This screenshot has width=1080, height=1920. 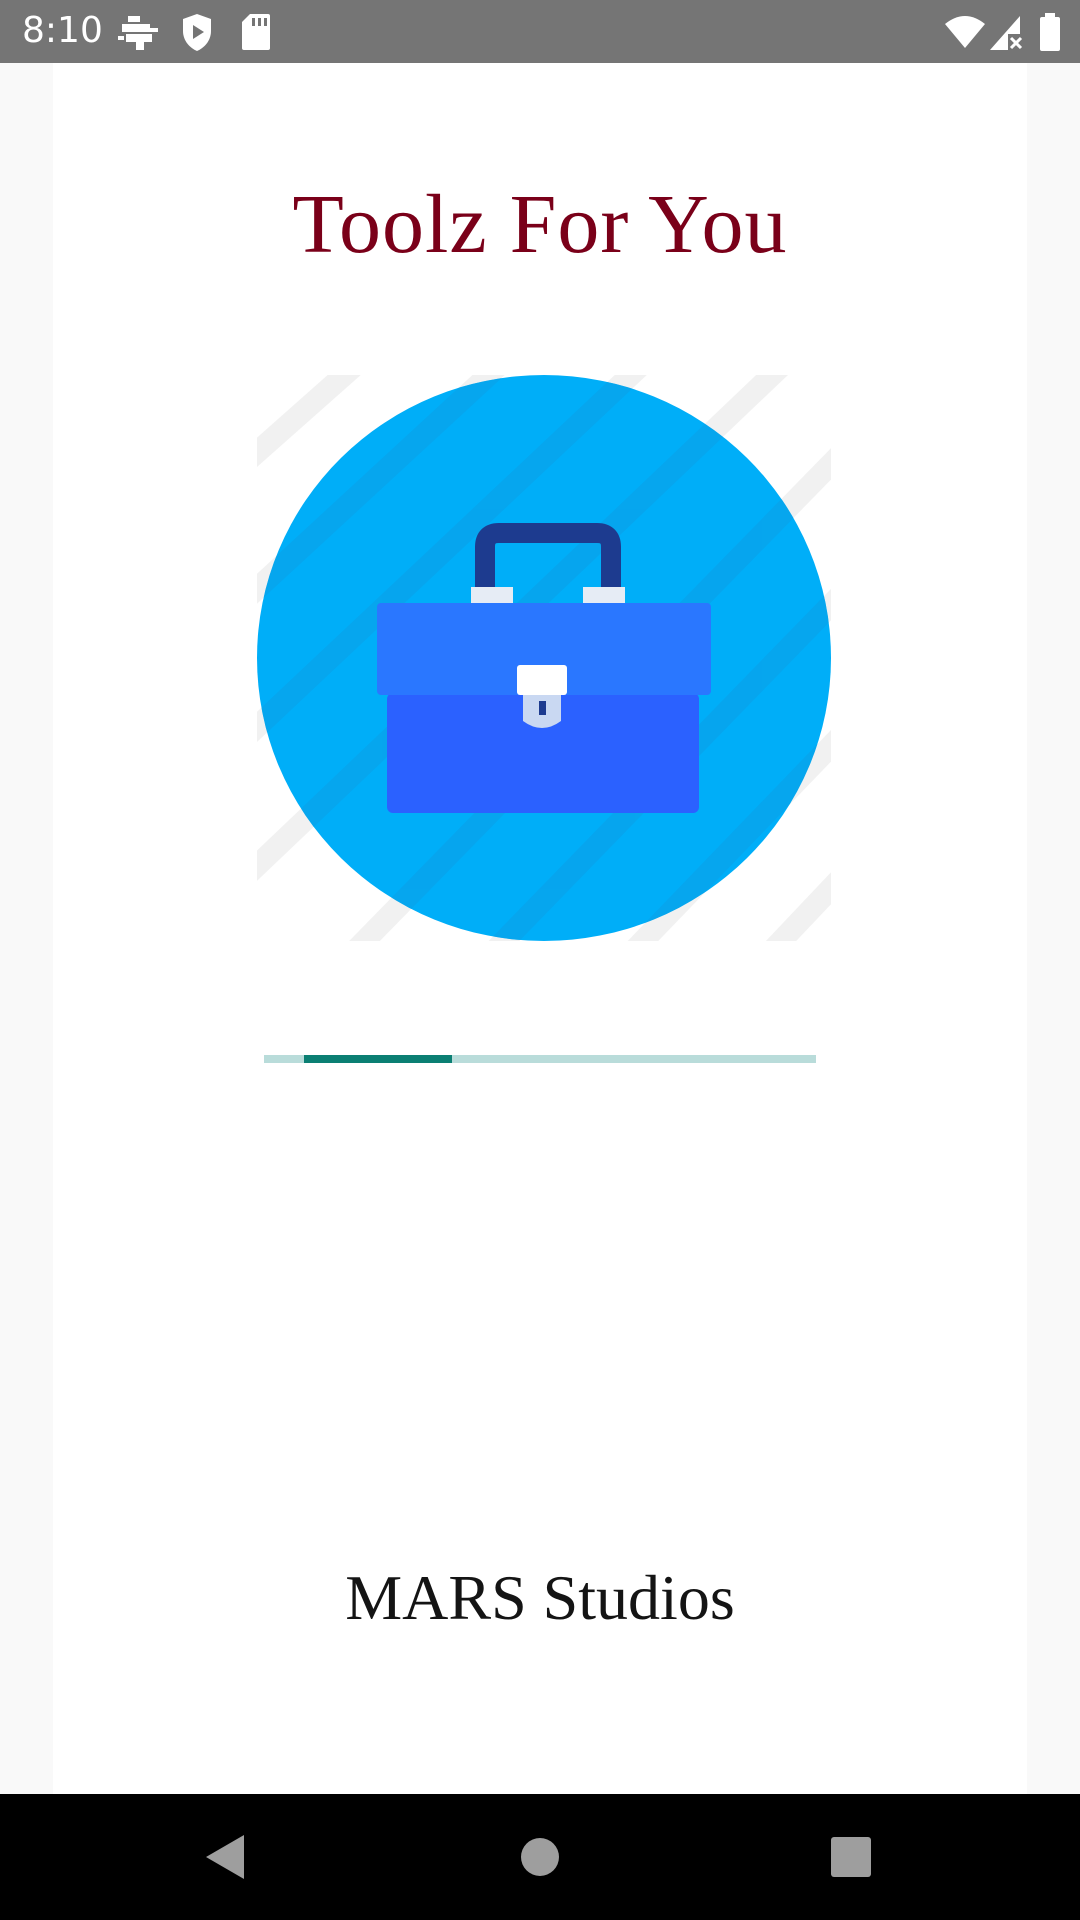 I want to click on usb-debug-icon, so click(x=138, y=33).